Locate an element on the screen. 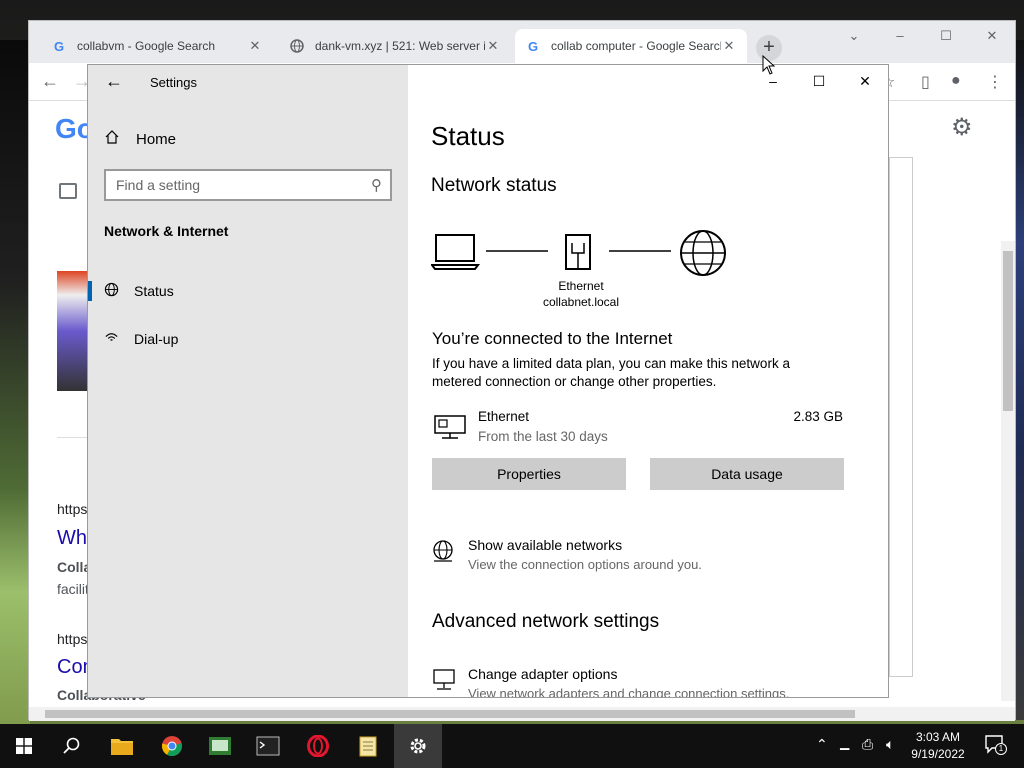  browser-tab-2: dank-vm.xyz | 521: Web server is ✕ is located at coordinates (395, 46).